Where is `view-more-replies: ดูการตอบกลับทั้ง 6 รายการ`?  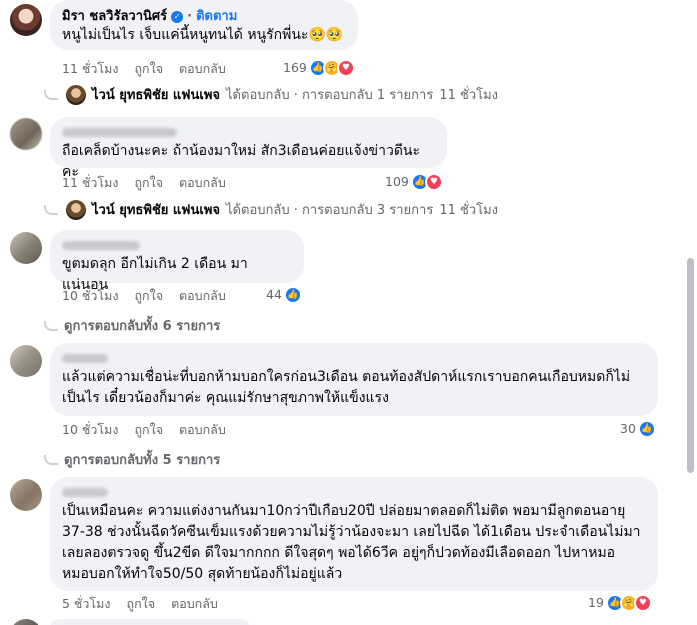 view-more-replies: ดูการตอบกลับทั้ง 6 รายการ is located at coordinates (132, 325).